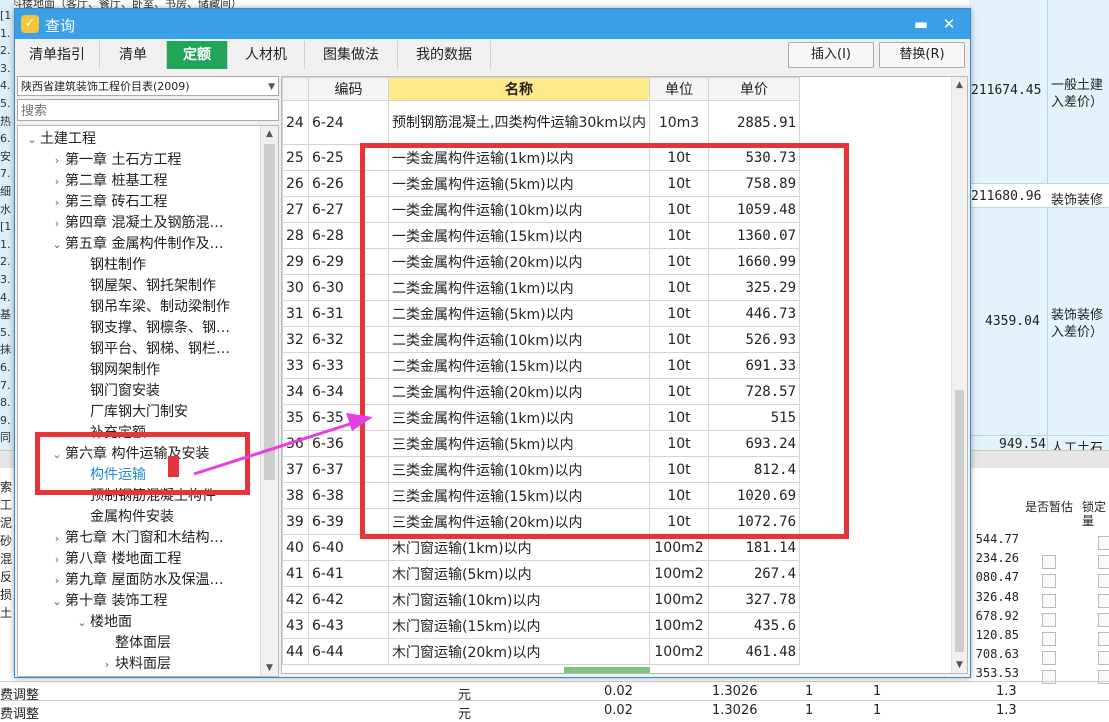 Image resolution: width=1109 pixels, height=722 pixels. I want to click on annotation-arrow, so click(283, 444).